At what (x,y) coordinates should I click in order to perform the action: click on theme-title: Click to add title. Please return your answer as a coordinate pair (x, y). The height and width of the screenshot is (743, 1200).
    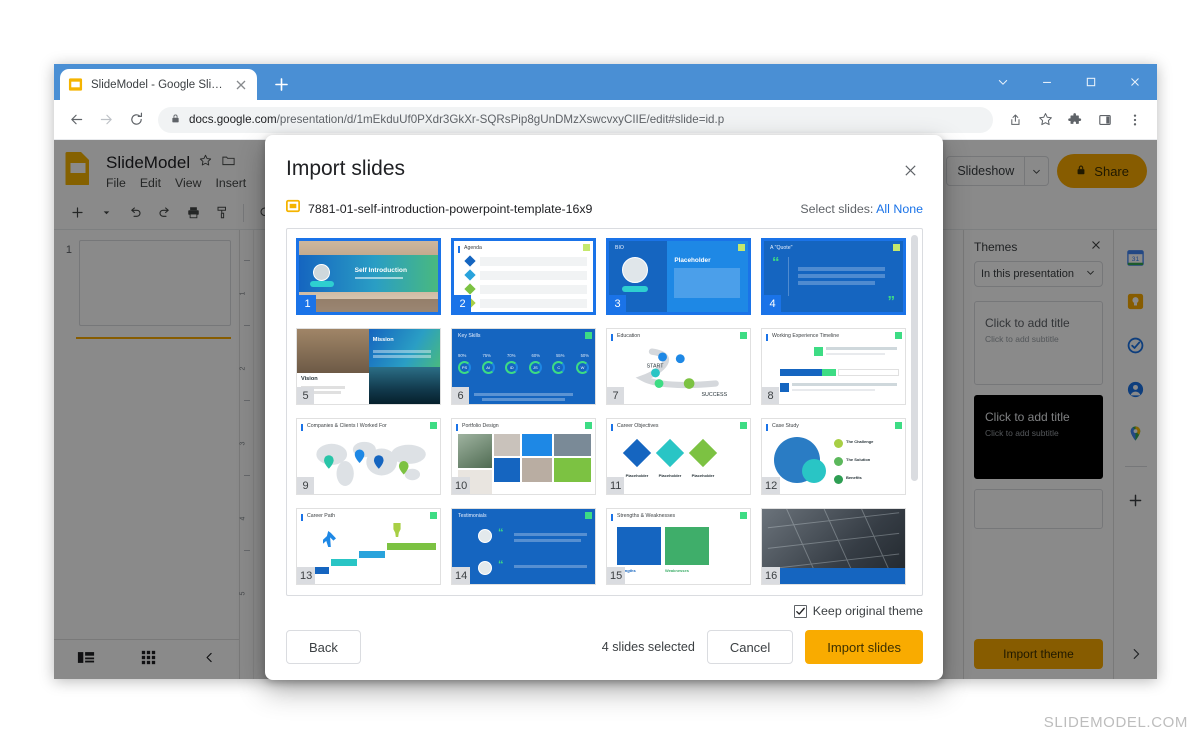
    Looking at the image, I should click on (1027, 417).